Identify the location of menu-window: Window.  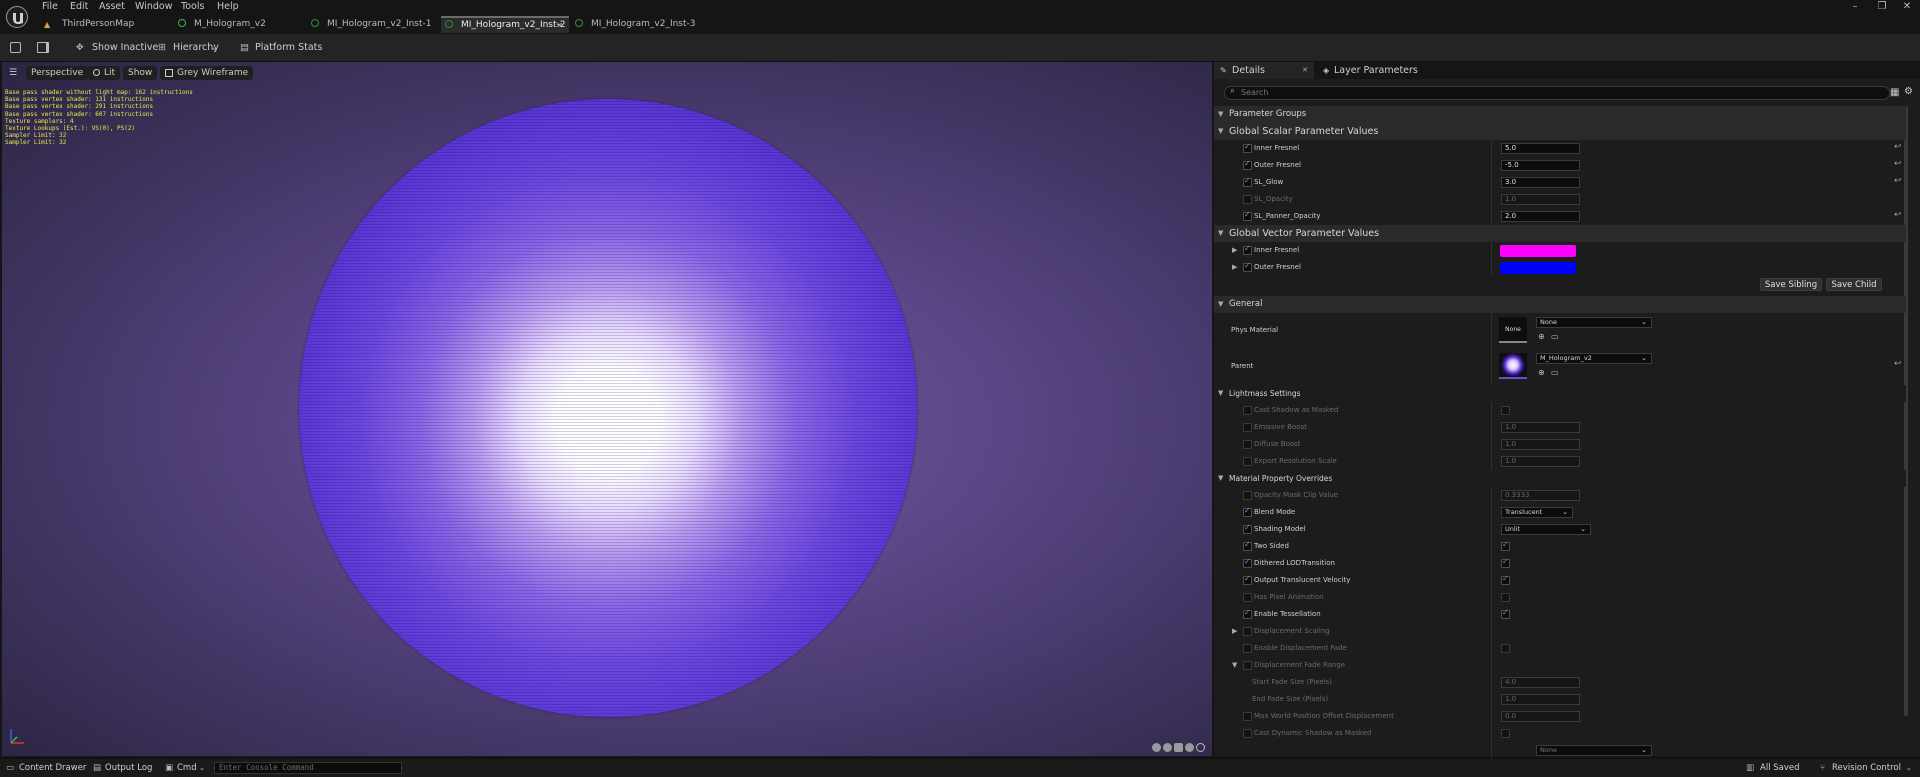
(153, 7).